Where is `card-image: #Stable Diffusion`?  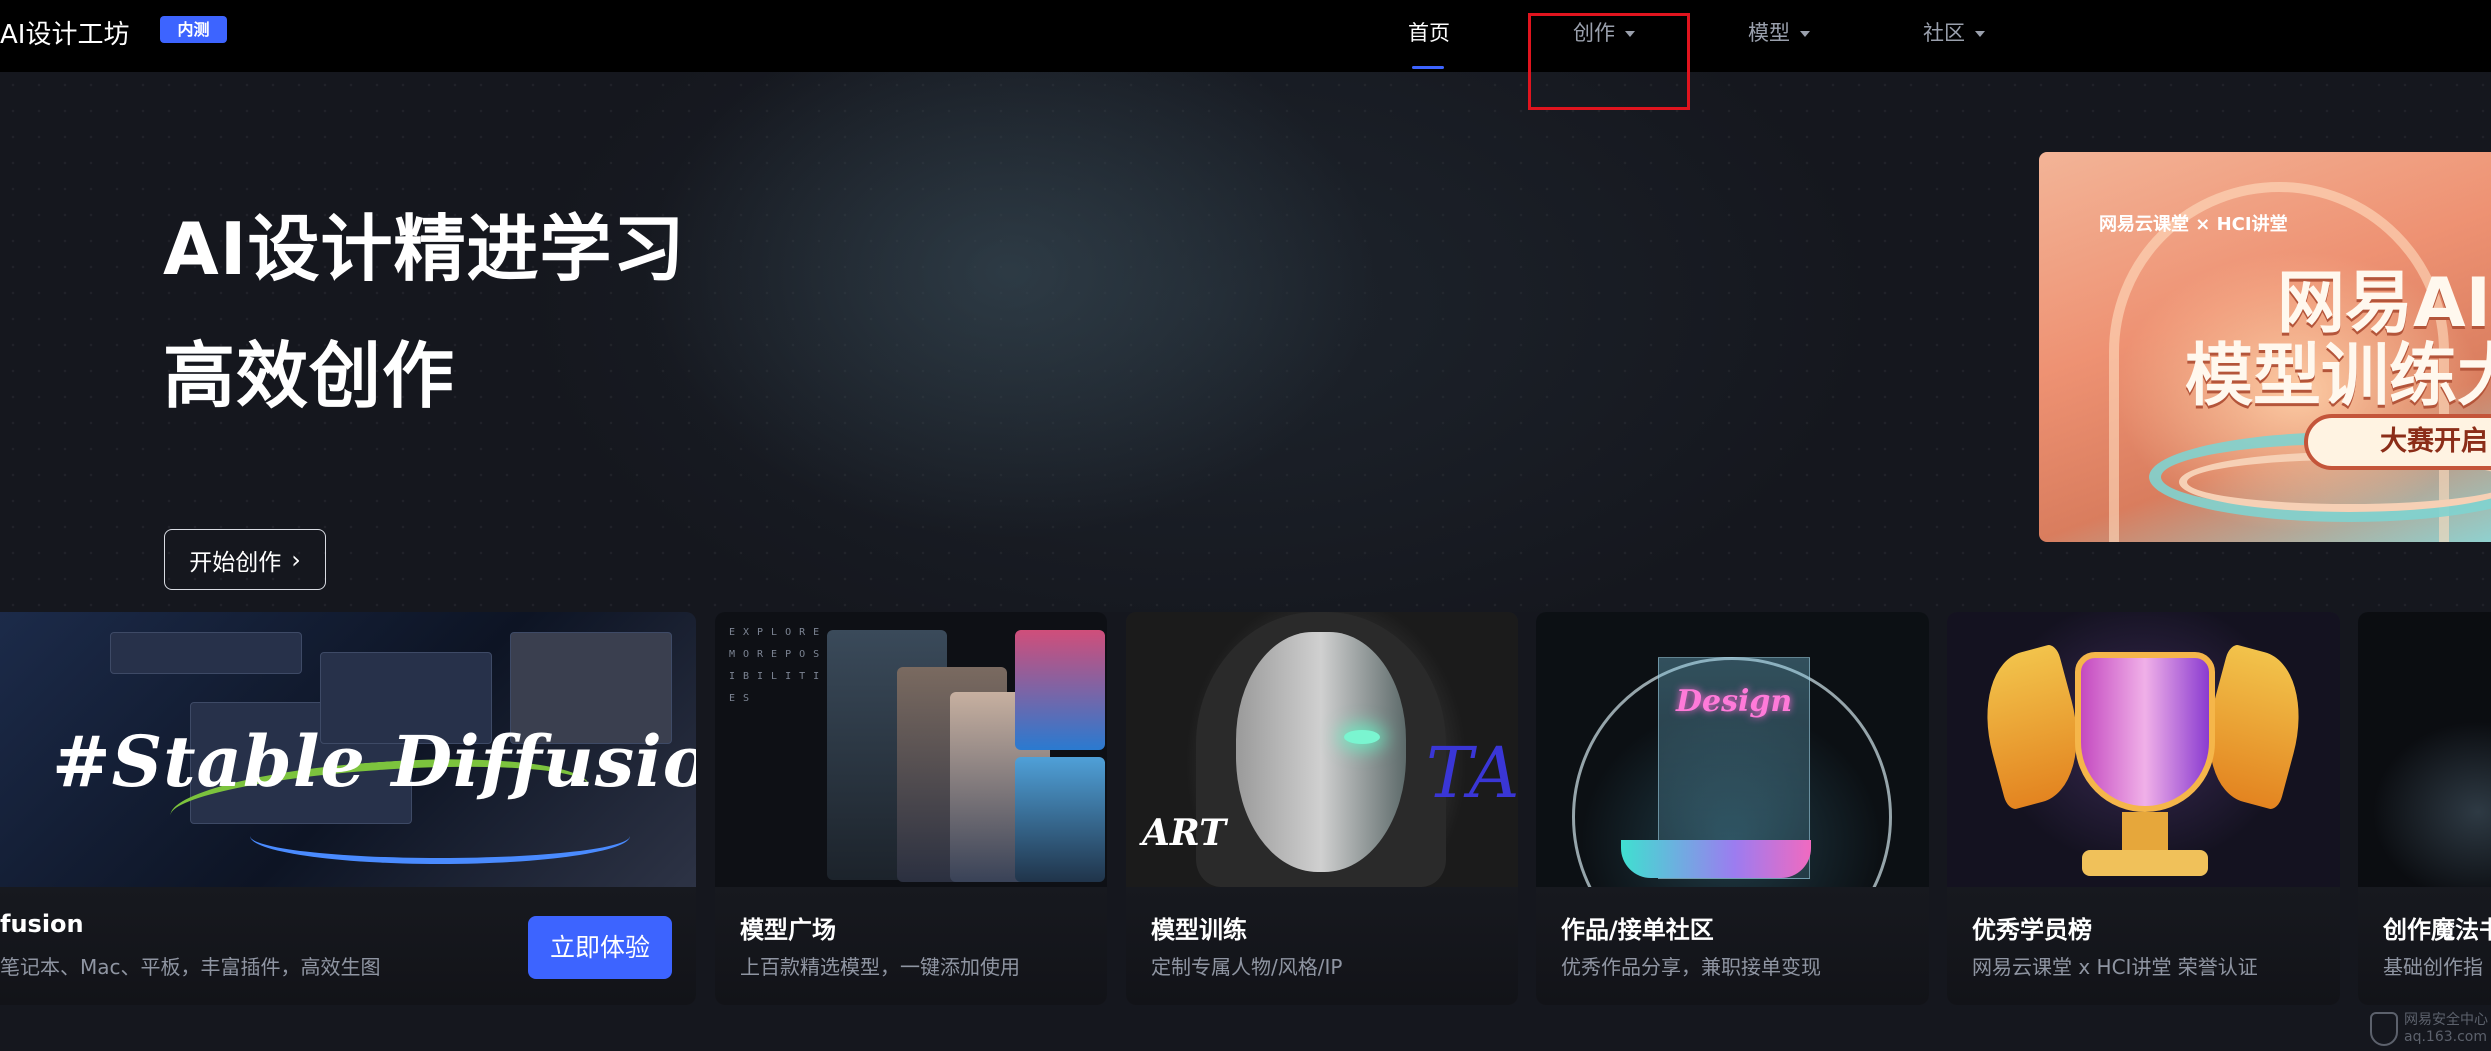
card-image: #Stable Diffusion is located at coordinates (348, 749).